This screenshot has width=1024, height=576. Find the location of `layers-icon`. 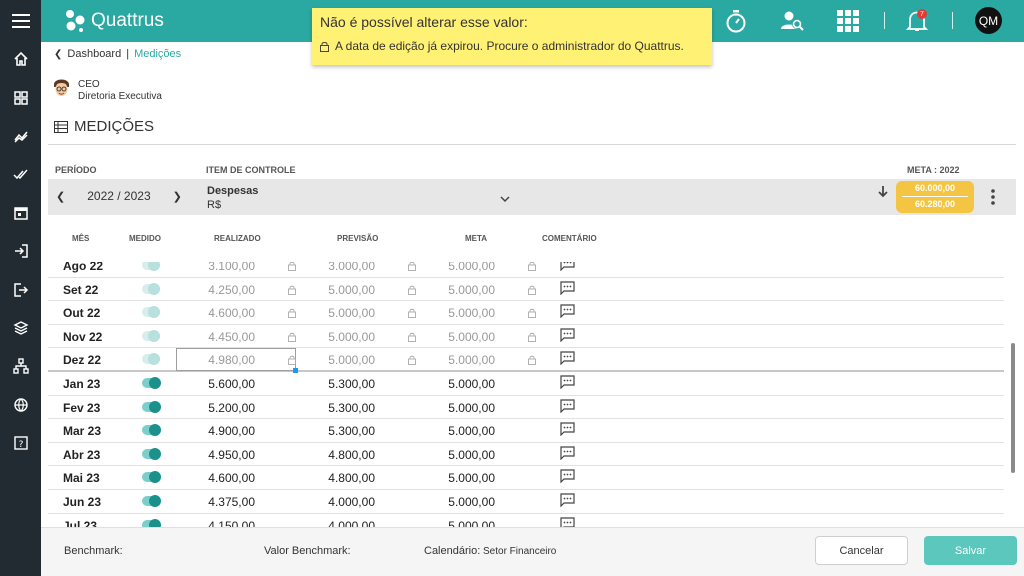

layers-icon is located at coordinates (20, 328).